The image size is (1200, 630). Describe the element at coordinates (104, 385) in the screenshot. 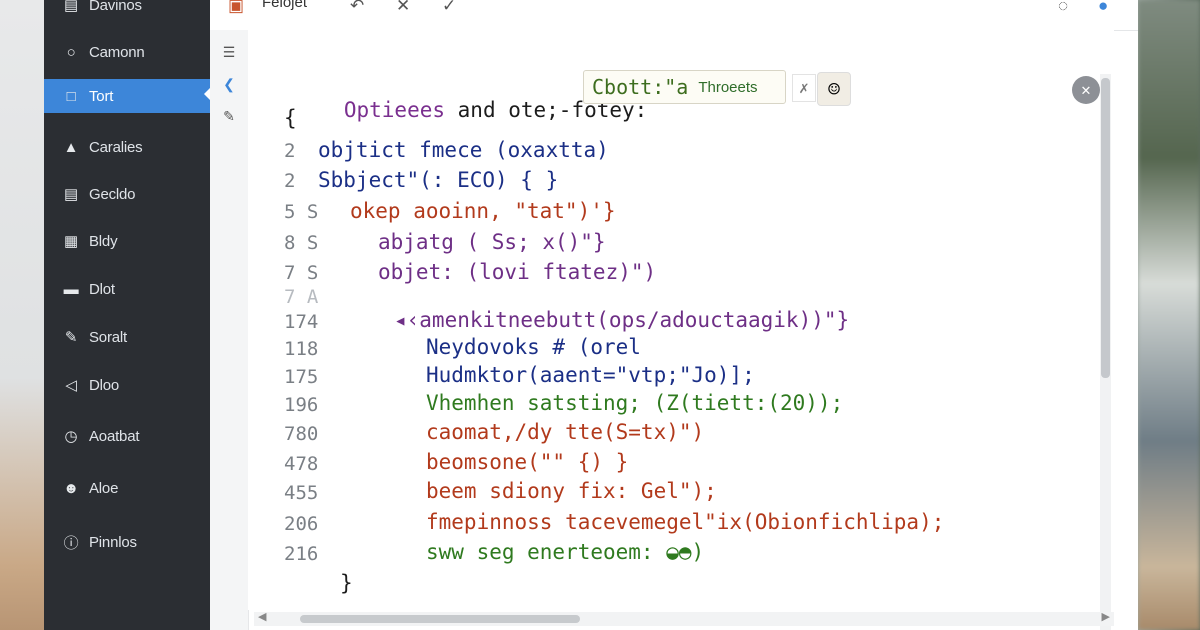

I see `sidebar-item-label: Dloo` at that location.